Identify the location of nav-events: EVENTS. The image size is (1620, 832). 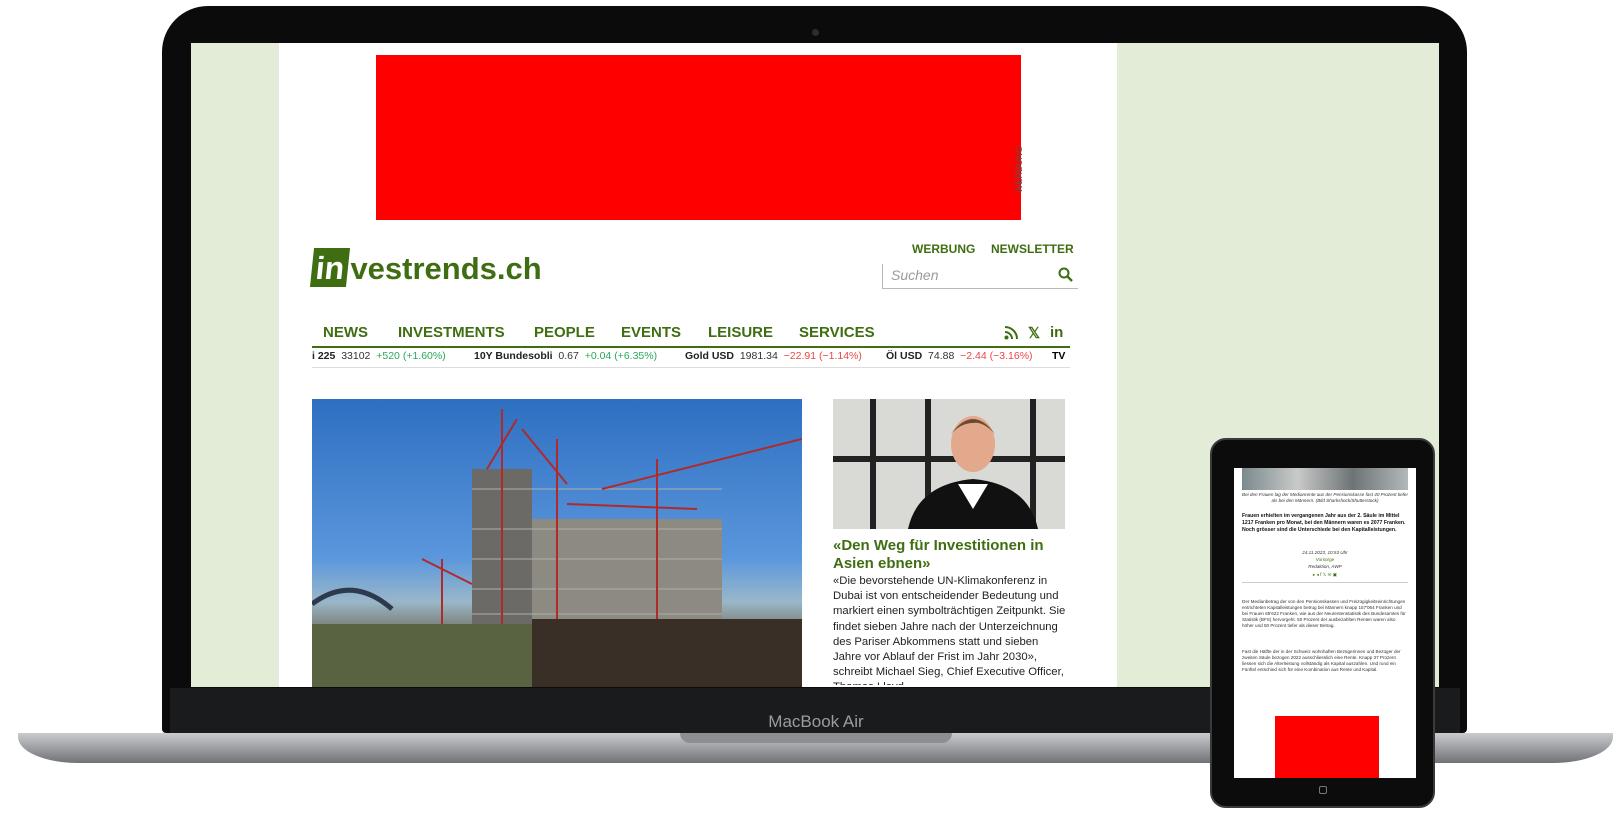
(651, 332).